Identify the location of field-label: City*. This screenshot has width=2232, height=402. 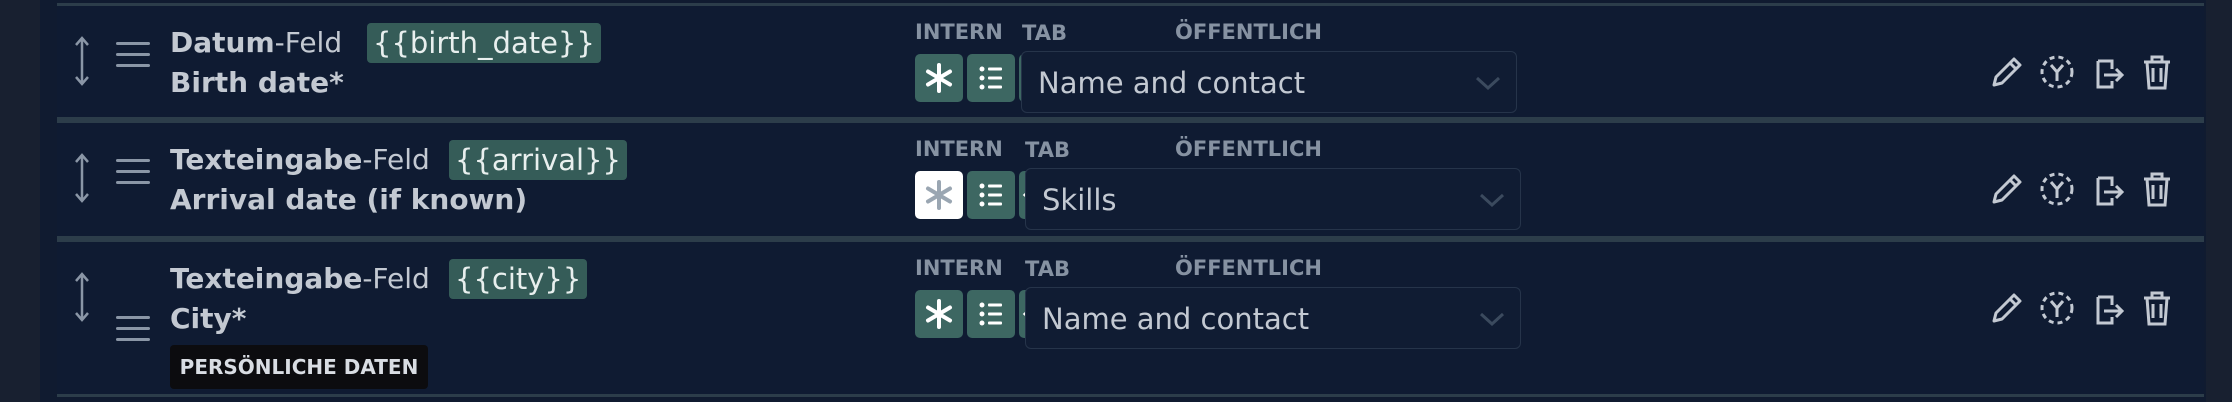
(208, 318).